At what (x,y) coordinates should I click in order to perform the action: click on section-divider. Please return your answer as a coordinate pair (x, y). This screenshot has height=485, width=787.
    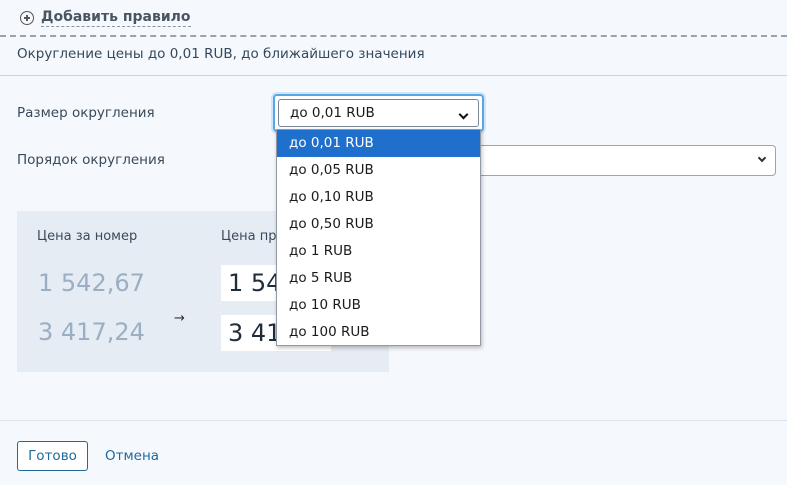
    Looking at the image, I should click on (393, 36).